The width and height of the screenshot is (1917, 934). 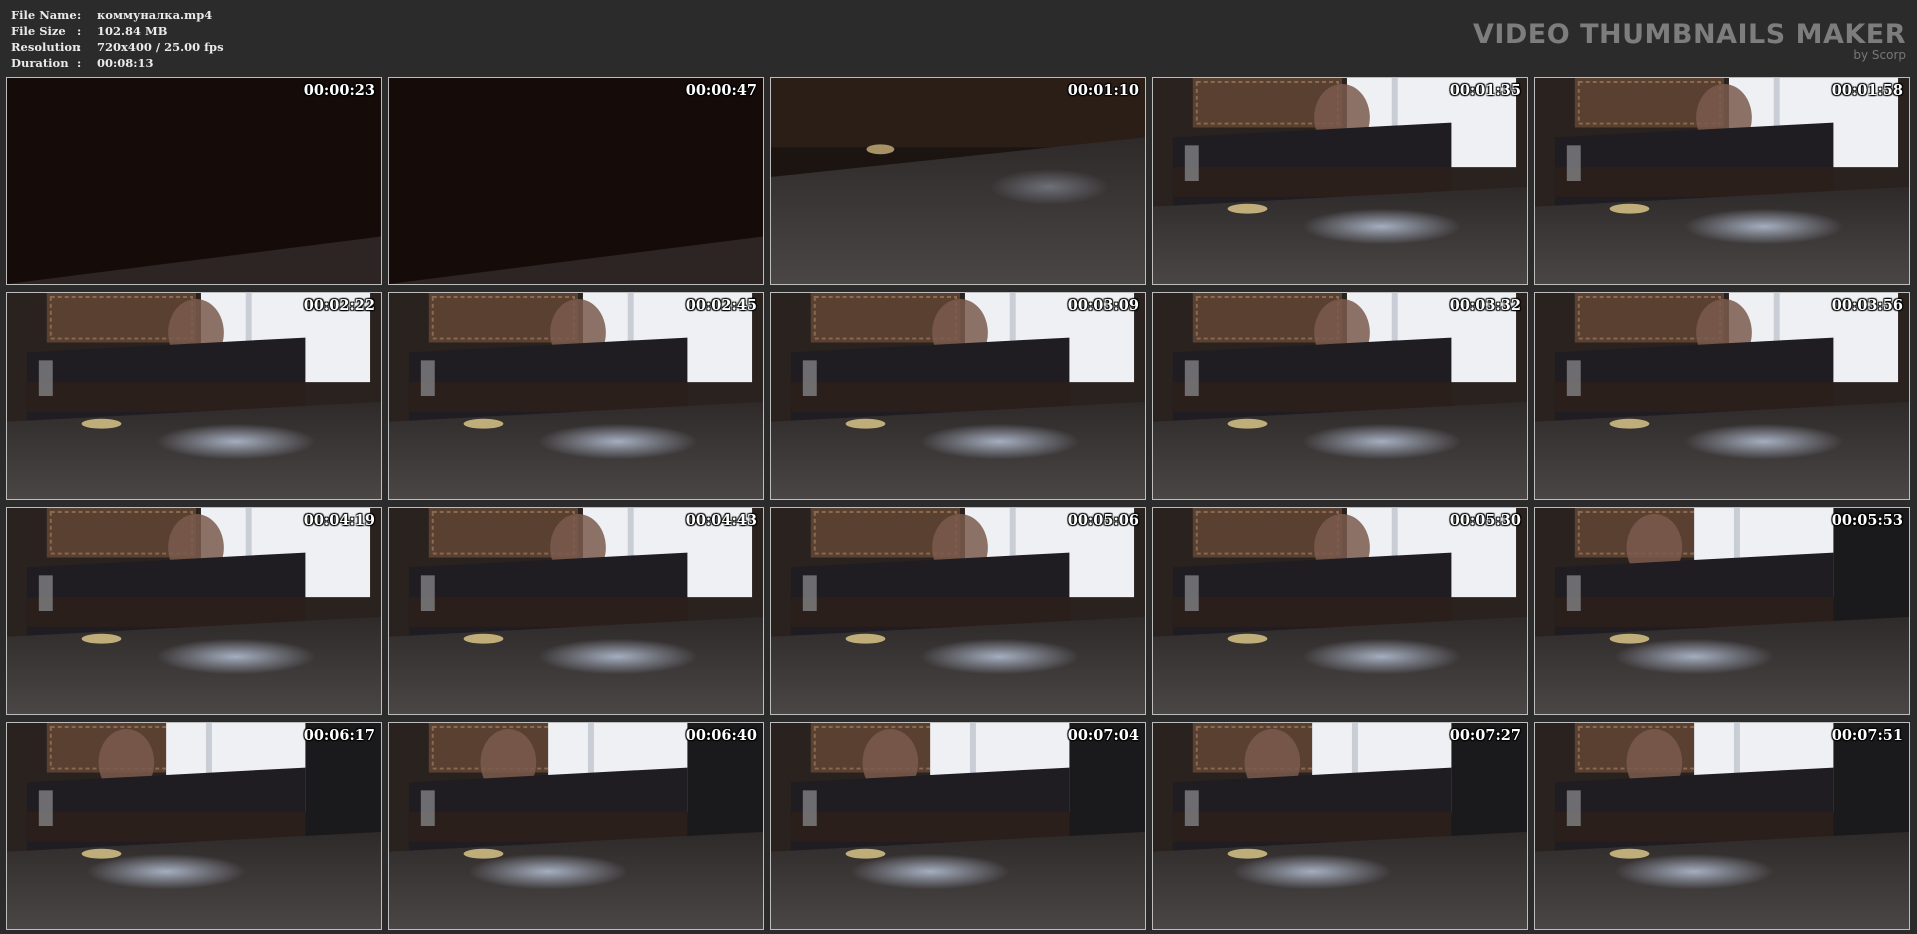 I want to click on thumbnail-timestamp: 00:04:19, so click(x=339, y=520).